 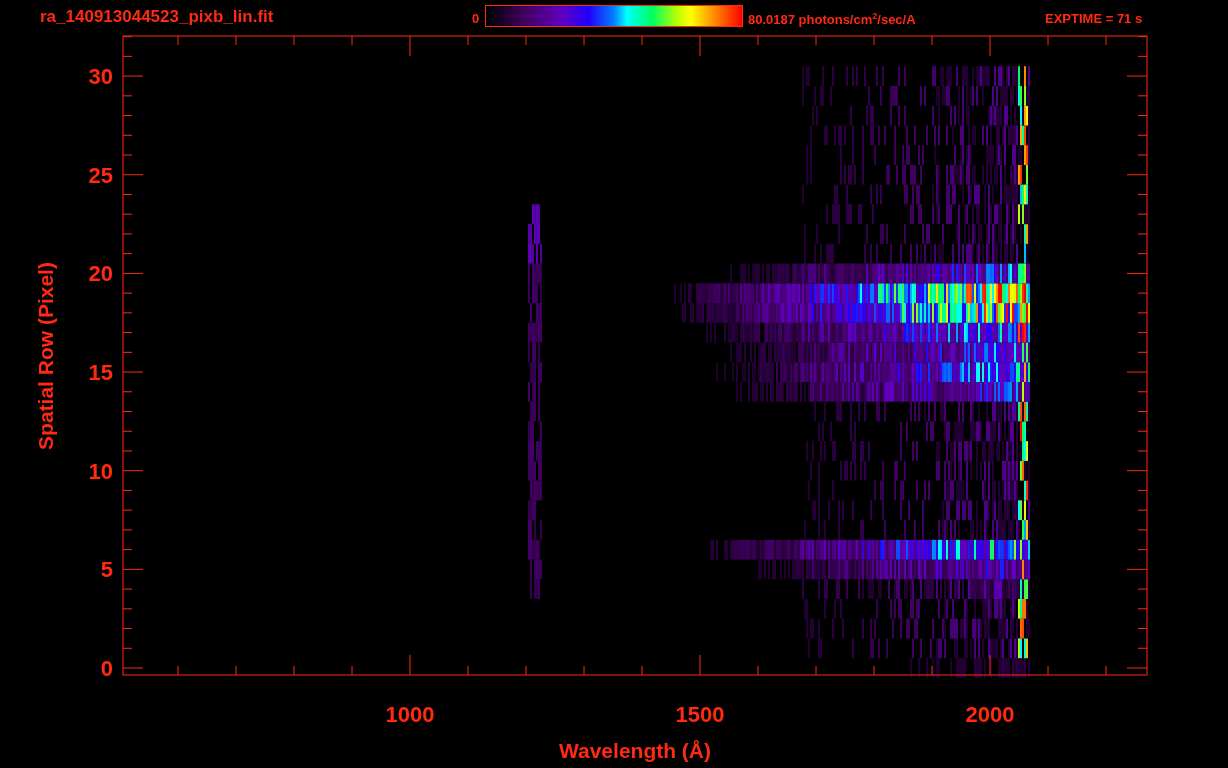 What do you see at coordinates (476, 18) in the screenshot?
I see `colorbar-min-label: 0` at bounding box center [476, 18].